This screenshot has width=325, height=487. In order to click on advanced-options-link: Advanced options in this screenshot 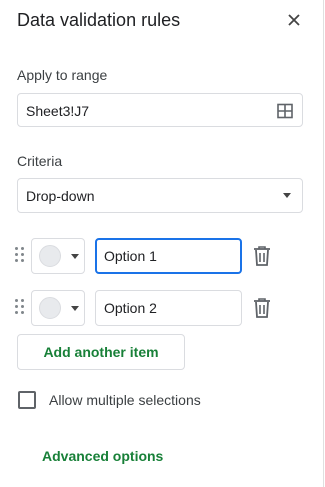, I will do `click(102, 456)`.